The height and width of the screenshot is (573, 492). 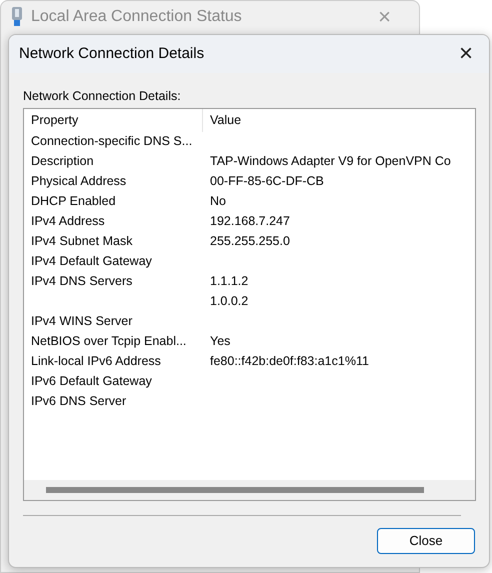 I want to click on property-cell: Link-local IPv6 Address, so click(x=96, y=361).